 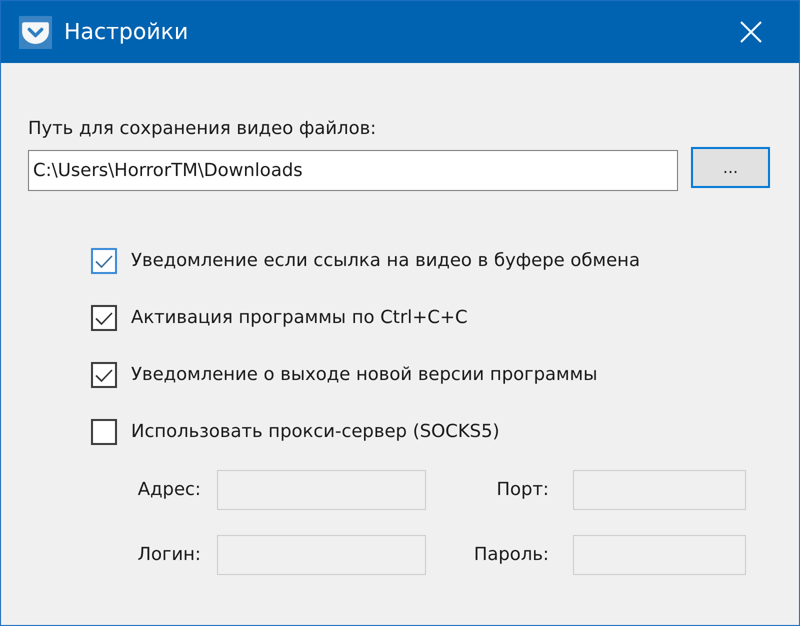 I want to click on path-label: Путь для сохранения видео файлов:, so click(x=202, y=129).